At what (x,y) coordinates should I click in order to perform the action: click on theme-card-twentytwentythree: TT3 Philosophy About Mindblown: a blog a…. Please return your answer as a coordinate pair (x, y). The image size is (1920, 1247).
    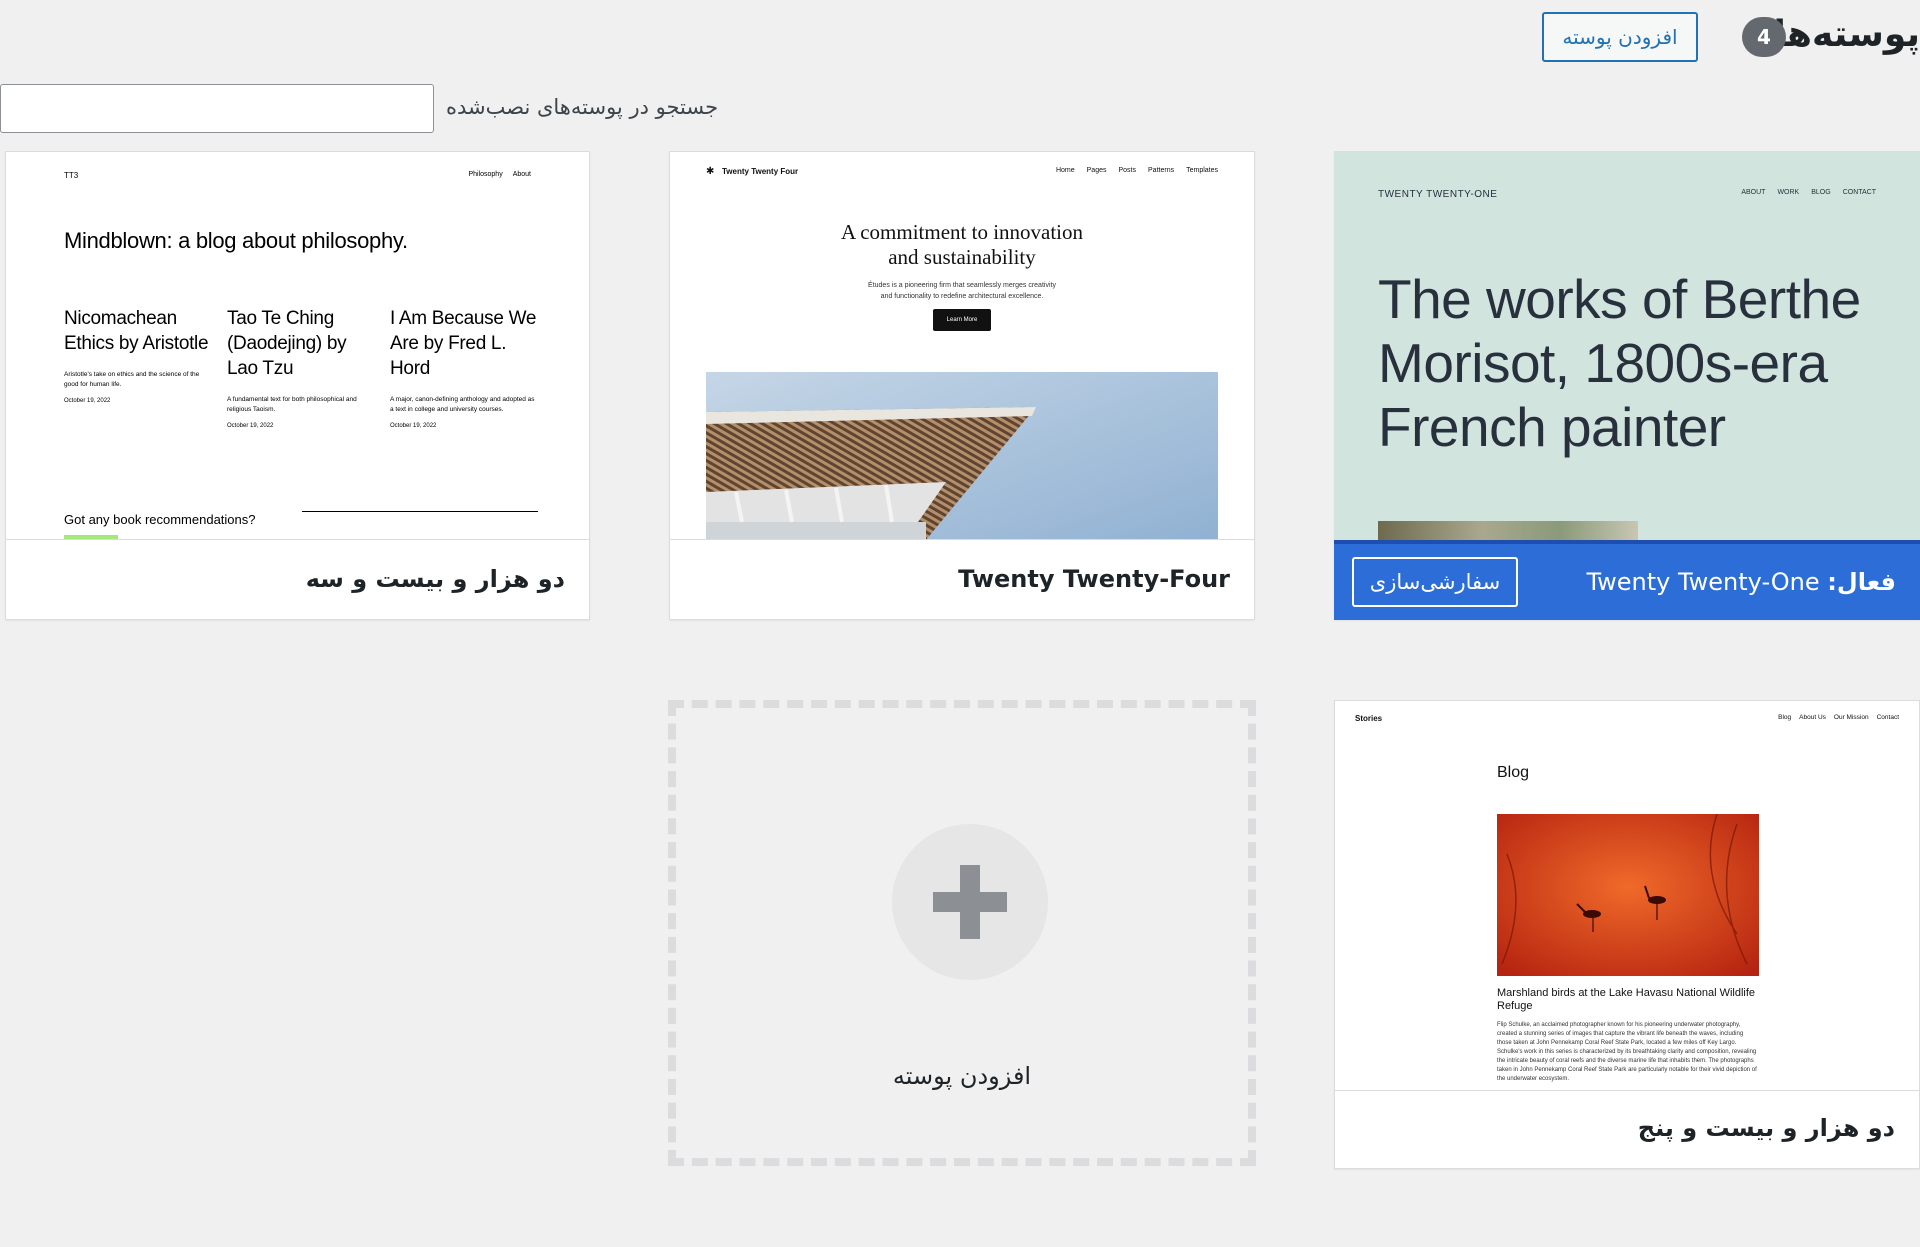
    Looking at the image, I should click on (297, 385).